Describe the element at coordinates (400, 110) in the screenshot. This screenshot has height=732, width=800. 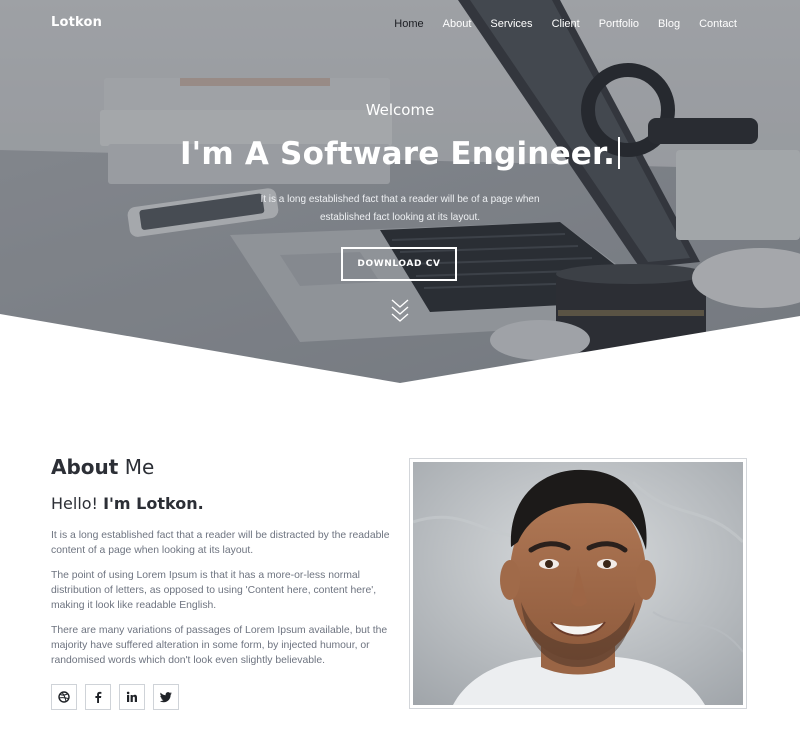
I see `hero-welcome: Welcome` at that location.